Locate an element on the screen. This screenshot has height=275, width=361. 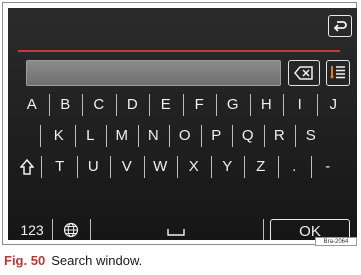
shift-key is located at coordinates (27, 167).